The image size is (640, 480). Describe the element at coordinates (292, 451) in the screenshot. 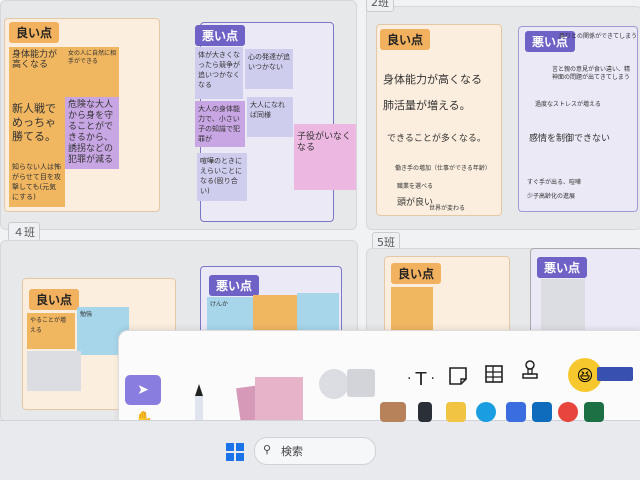

I see `search-placeholder: 検索` at that location.